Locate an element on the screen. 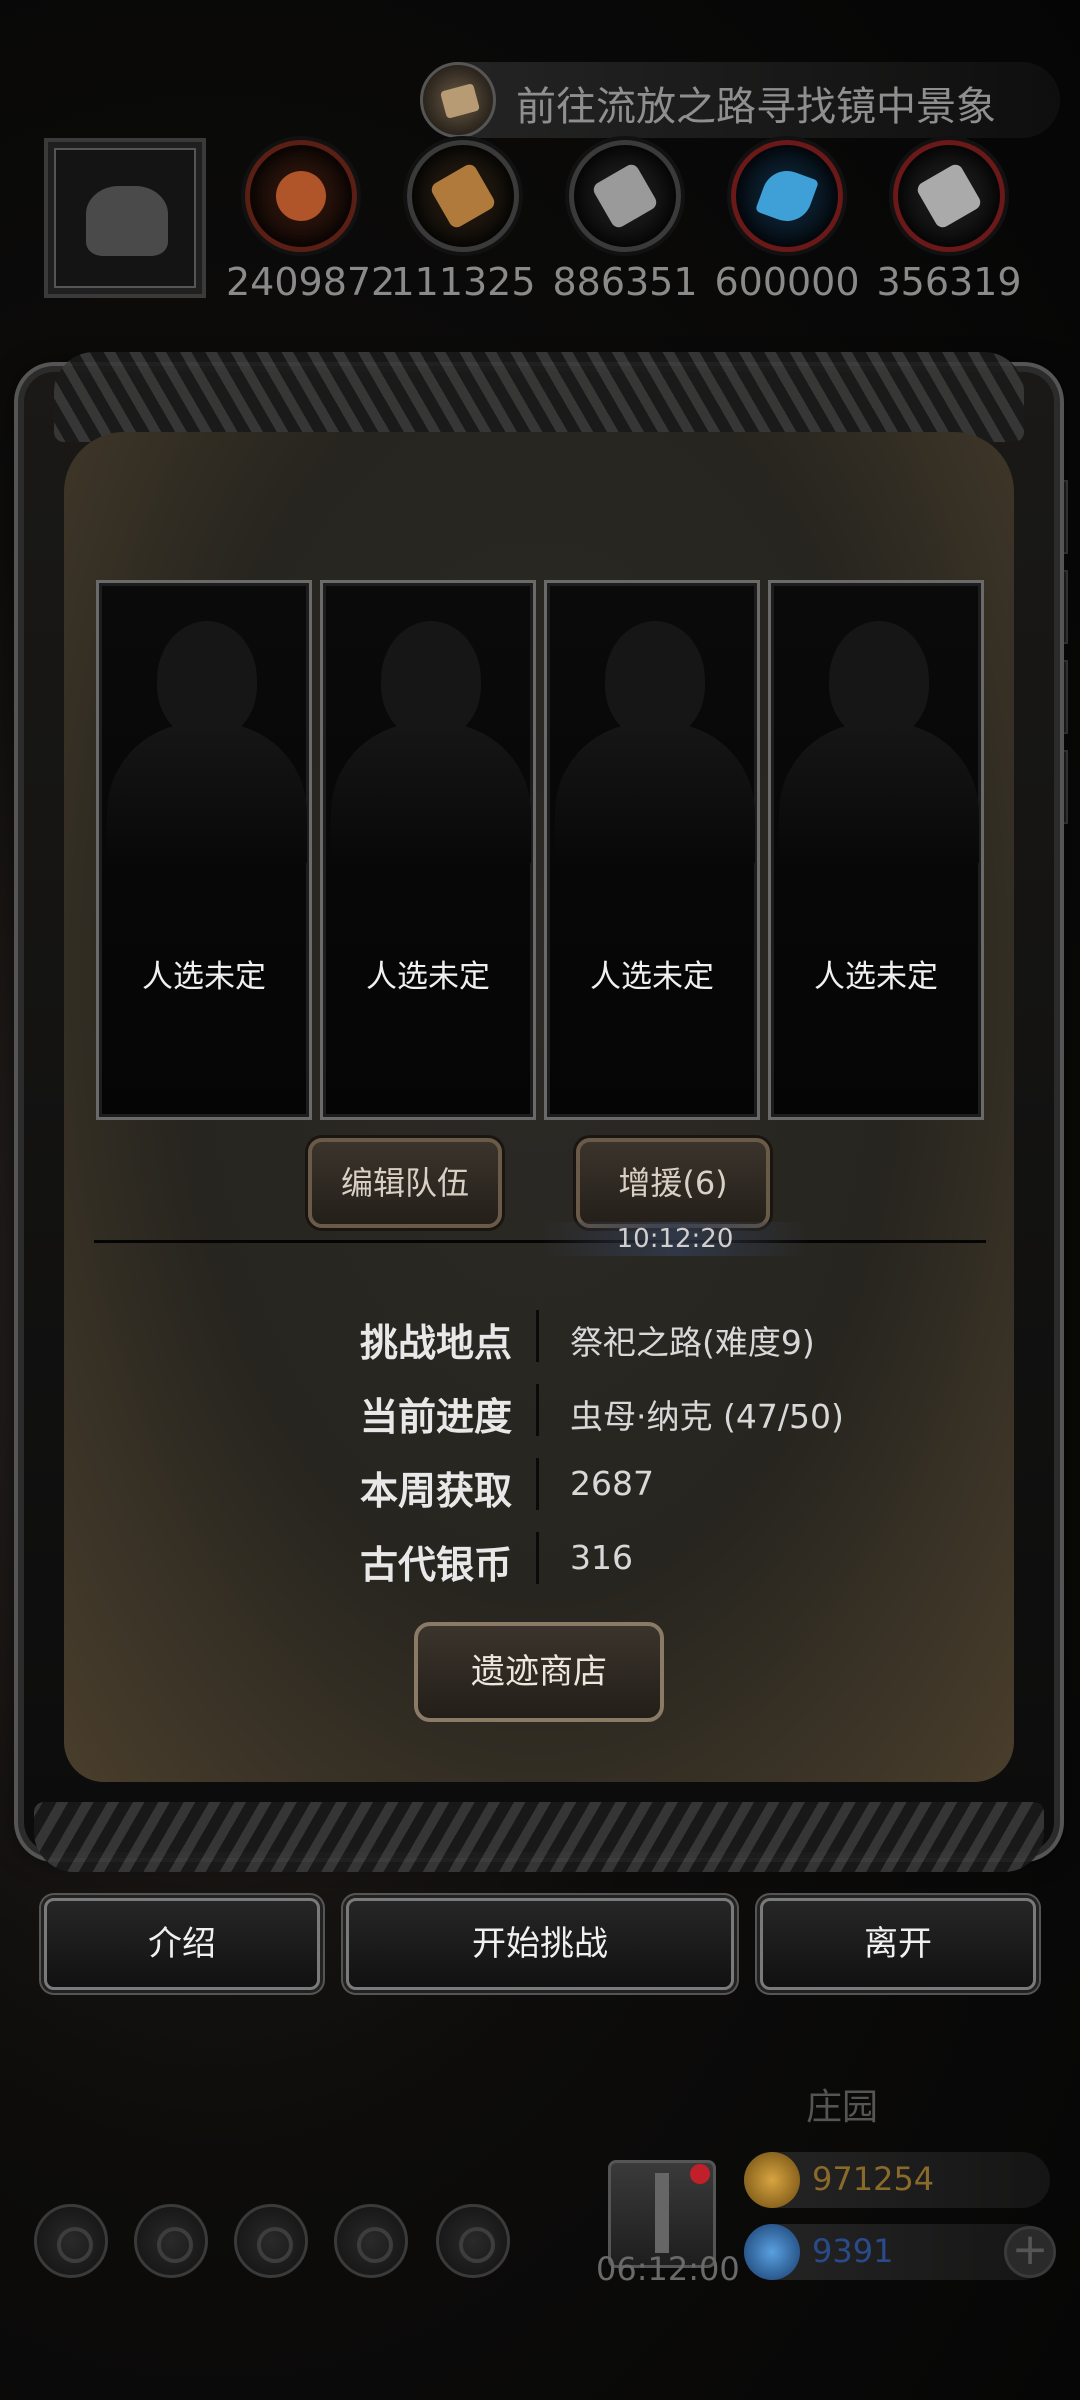 This screenshot has height=2400, width=1080. resource-crystal: 600000 is located at coordinates (787, 222).